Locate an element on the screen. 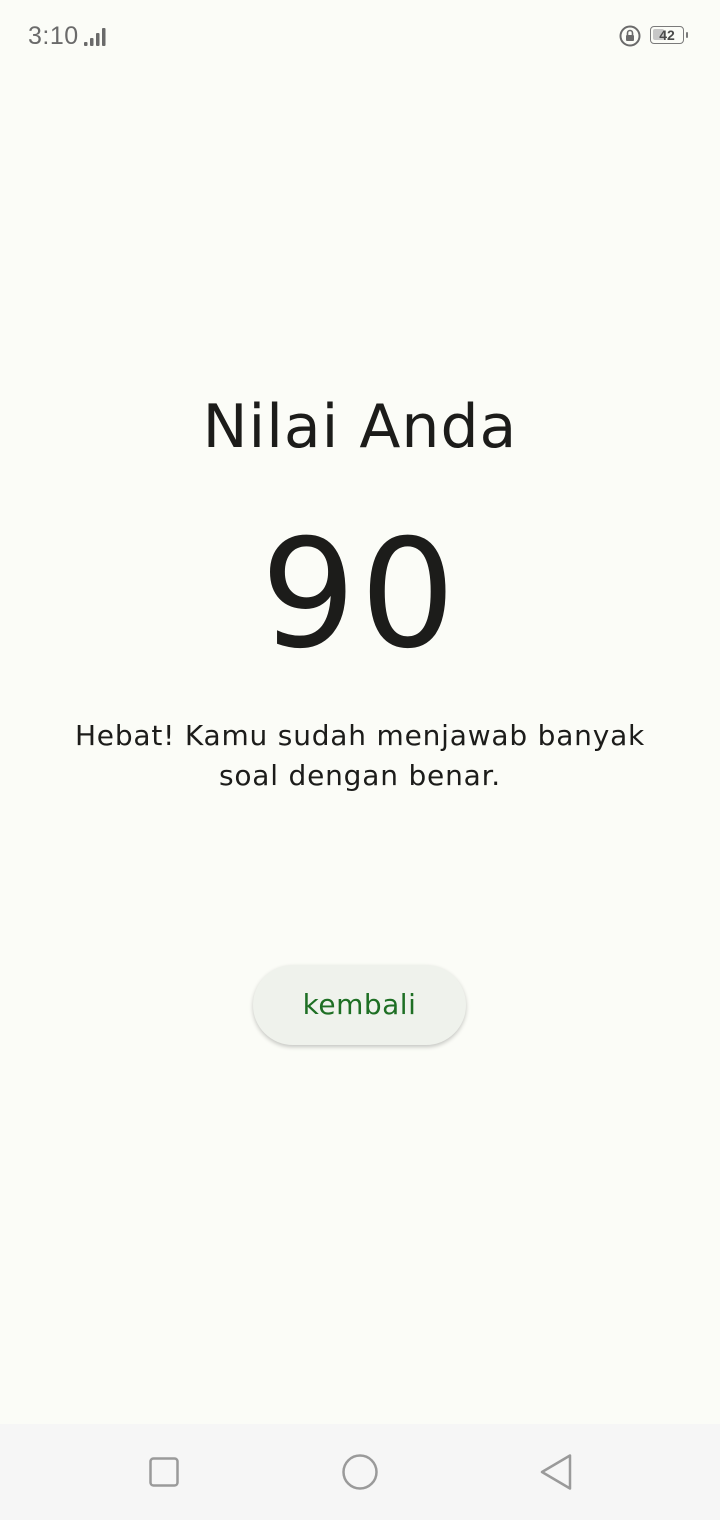 This screenshot has width=720, height=1520. result-title: Nilai Anda is located at coordinates (360, 427).